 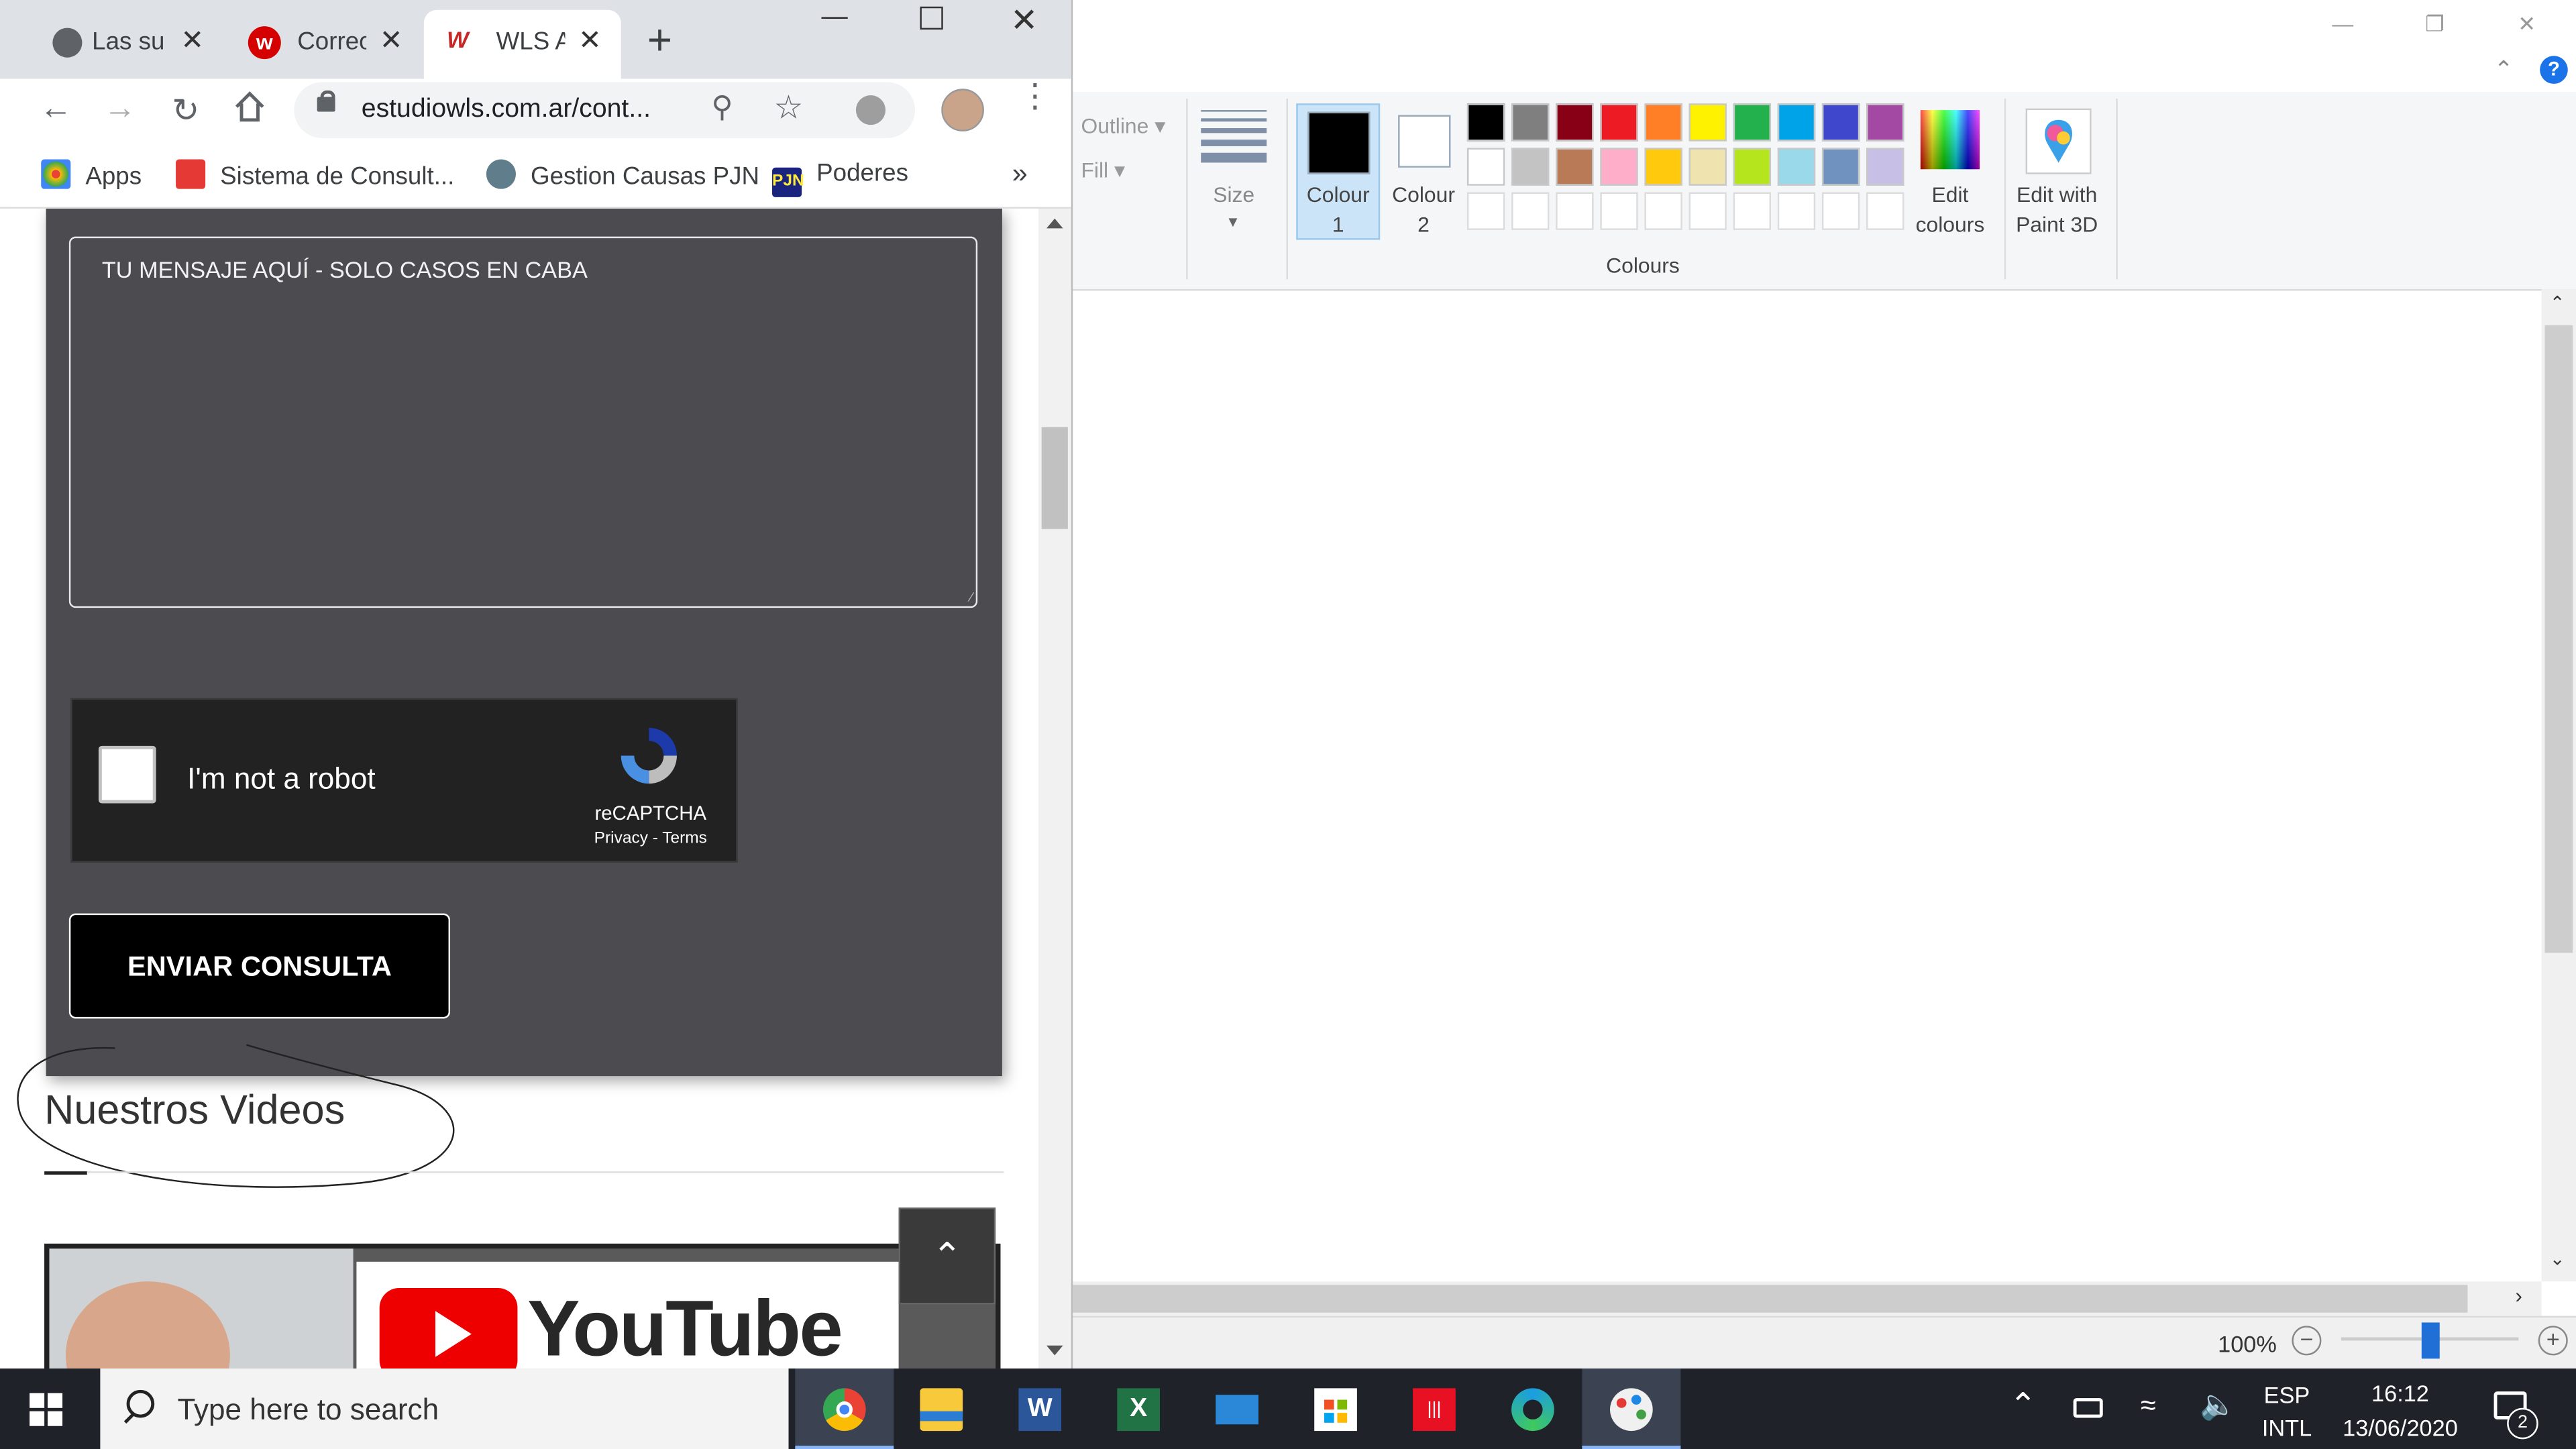 I want to click on page-scroll-thumb, so click(x=1054, y=478).